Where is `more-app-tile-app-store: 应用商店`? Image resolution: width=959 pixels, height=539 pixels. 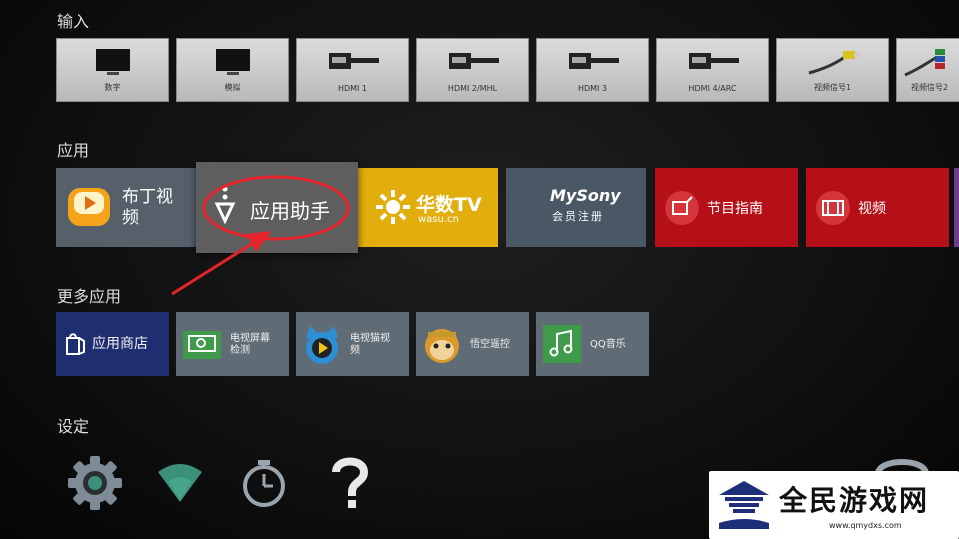
more-app-tile-app-store: 应用商店 is located at coordinates (112, 344).